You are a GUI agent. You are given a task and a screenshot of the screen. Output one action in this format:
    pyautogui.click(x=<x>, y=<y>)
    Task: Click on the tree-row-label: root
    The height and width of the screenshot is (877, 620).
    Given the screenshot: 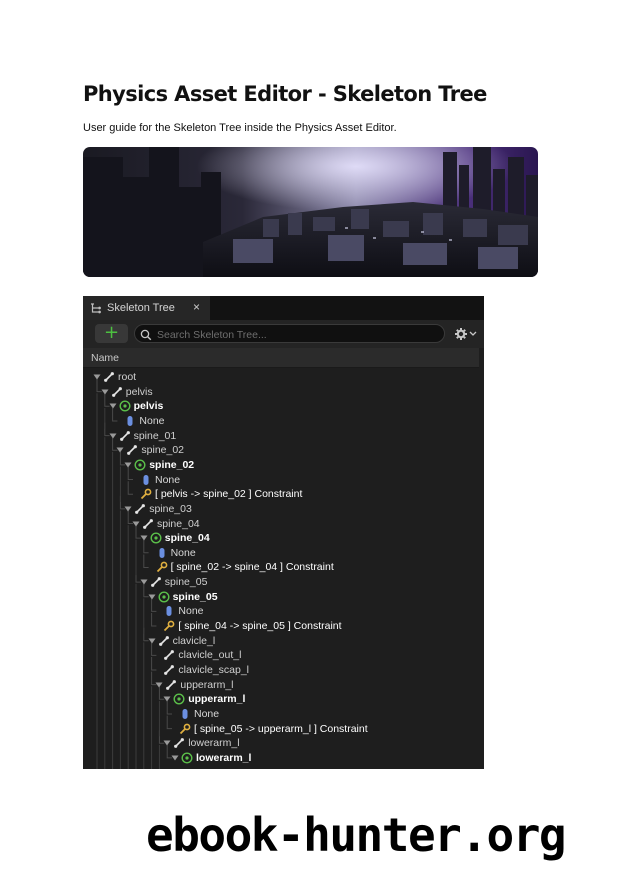 What is the action you would take?
    pyautogui.click(x=127, y=377)
    